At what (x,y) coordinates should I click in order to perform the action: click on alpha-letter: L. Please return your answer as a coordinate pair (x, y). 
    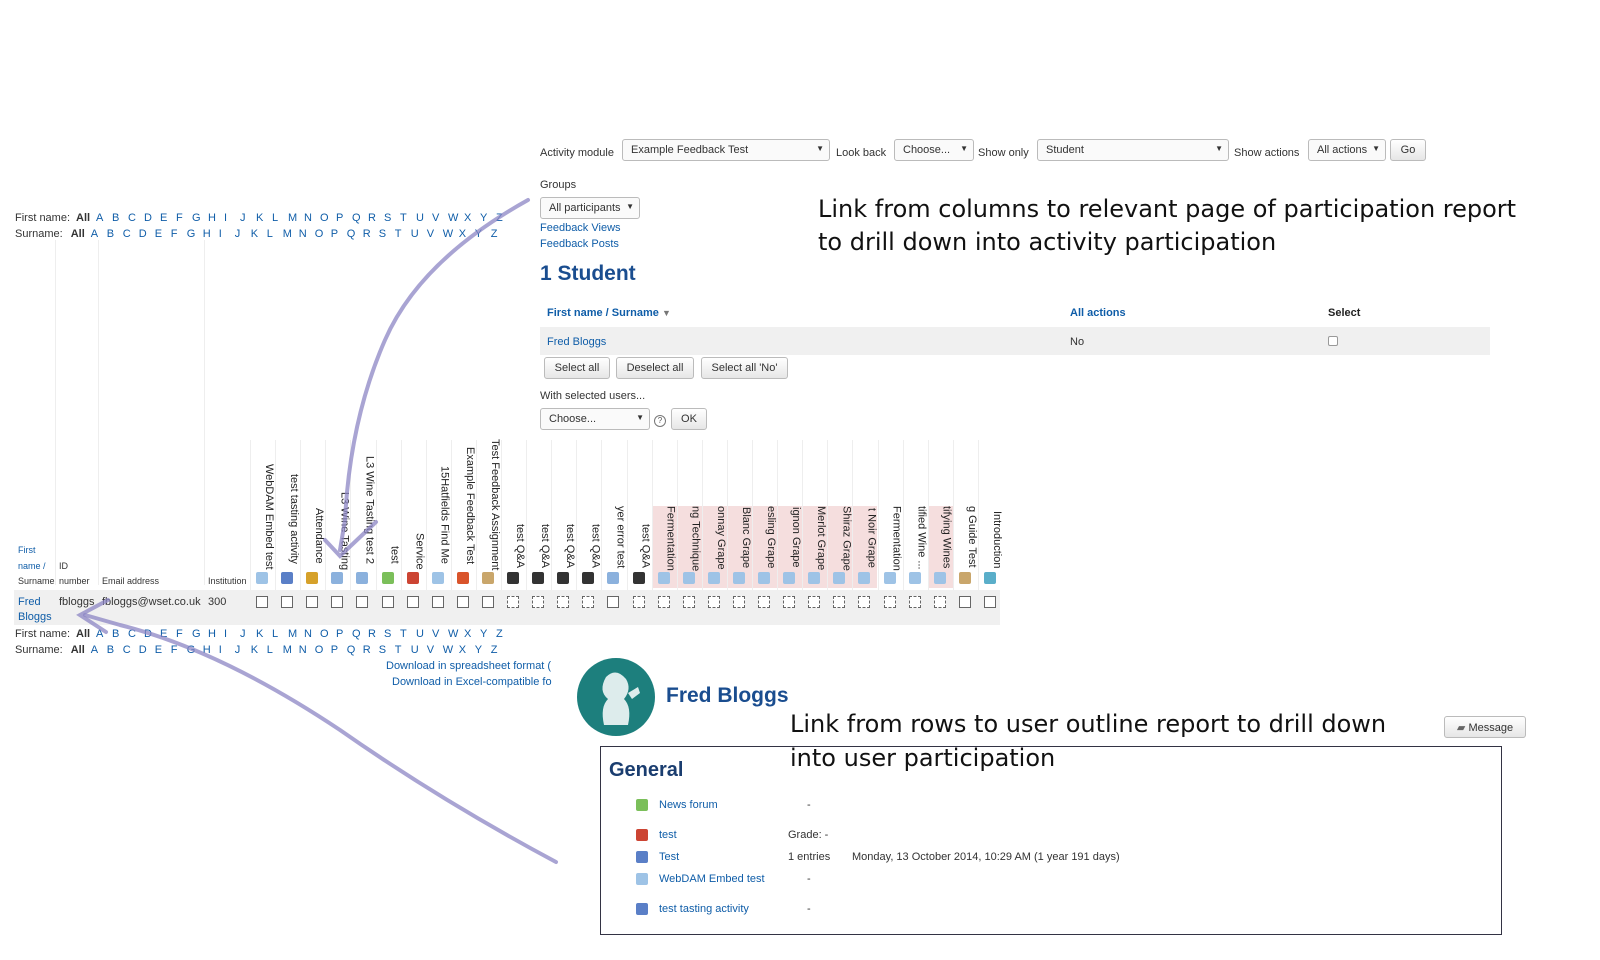
    Looking at the image, I should click on (280, 218).